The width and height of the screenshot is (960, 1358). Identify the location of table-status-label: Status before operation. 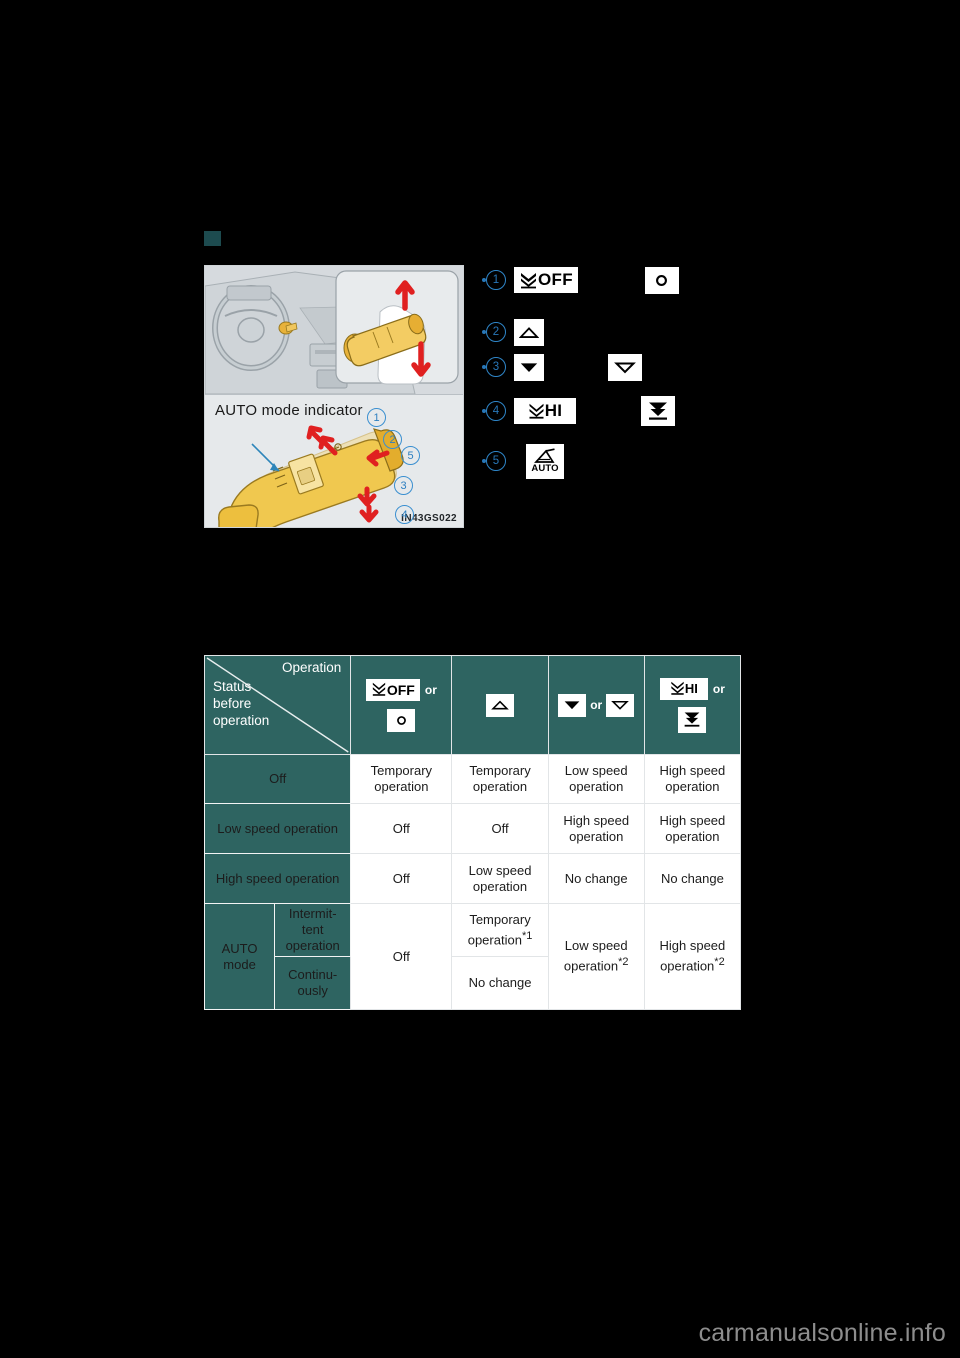
(241, 703).